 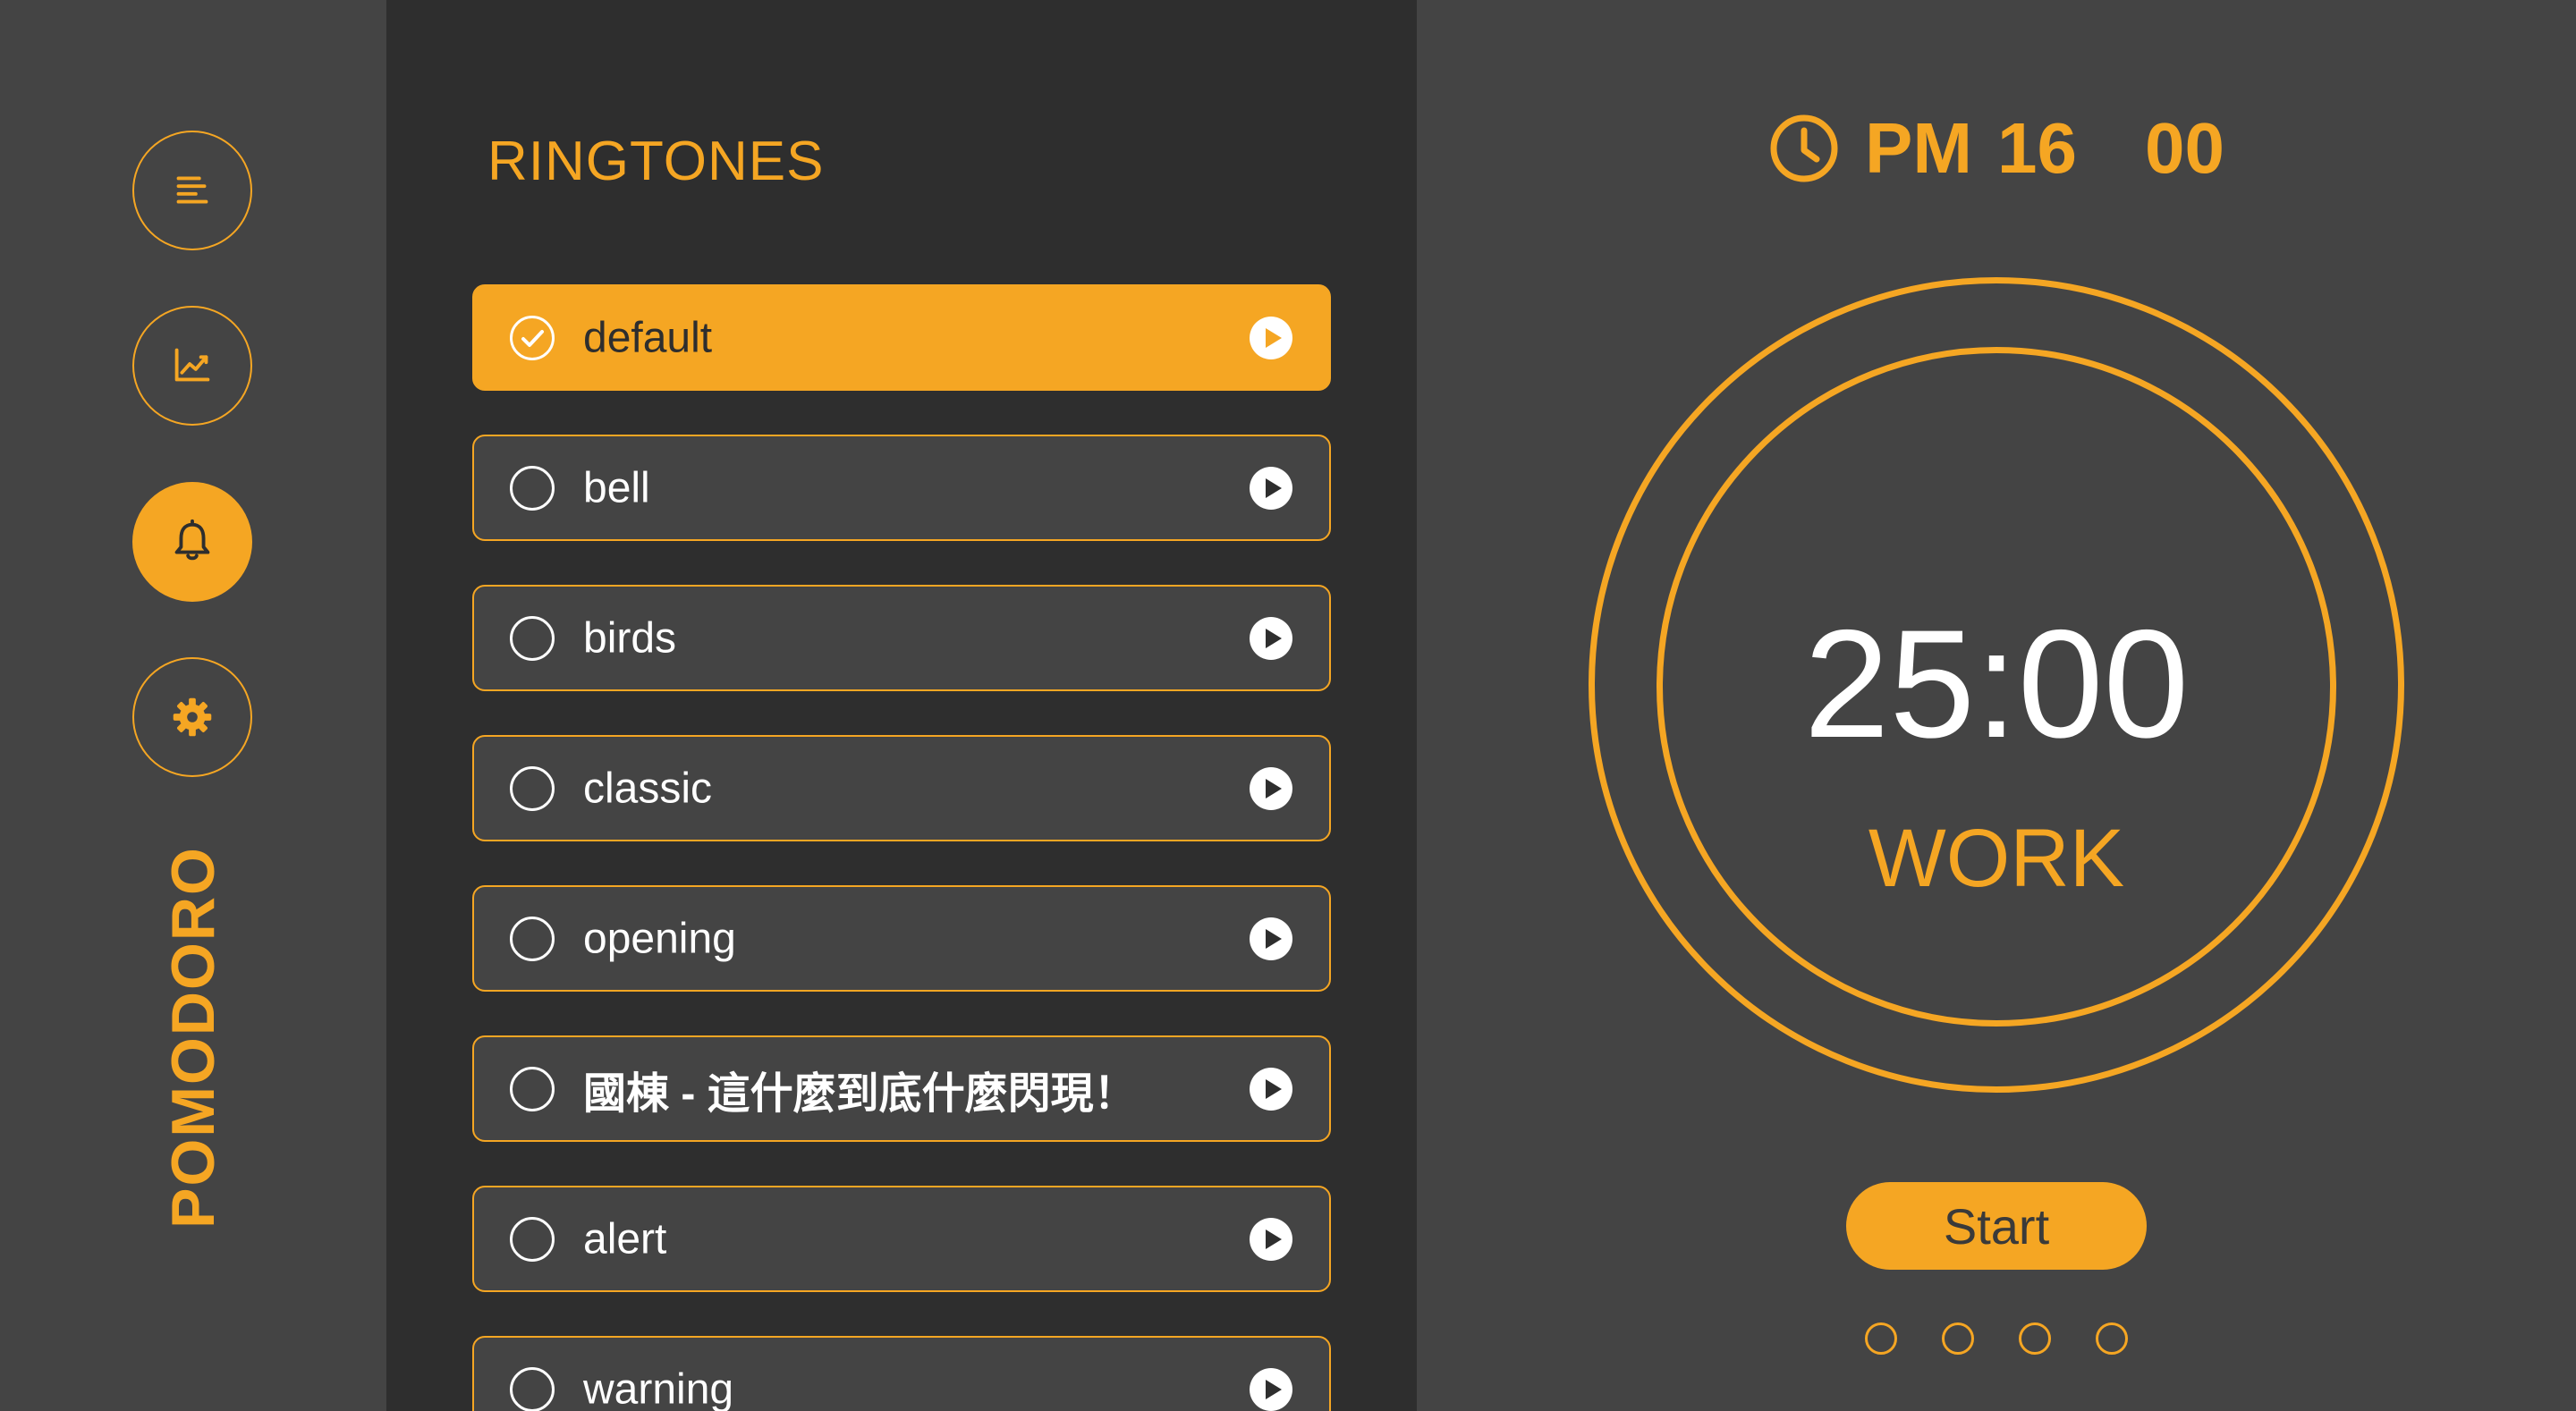 What do you see at coordinates (901, 488) in the screenshot?
I see `ringtone-item-bell: bell` at bounding box center [901, 488].